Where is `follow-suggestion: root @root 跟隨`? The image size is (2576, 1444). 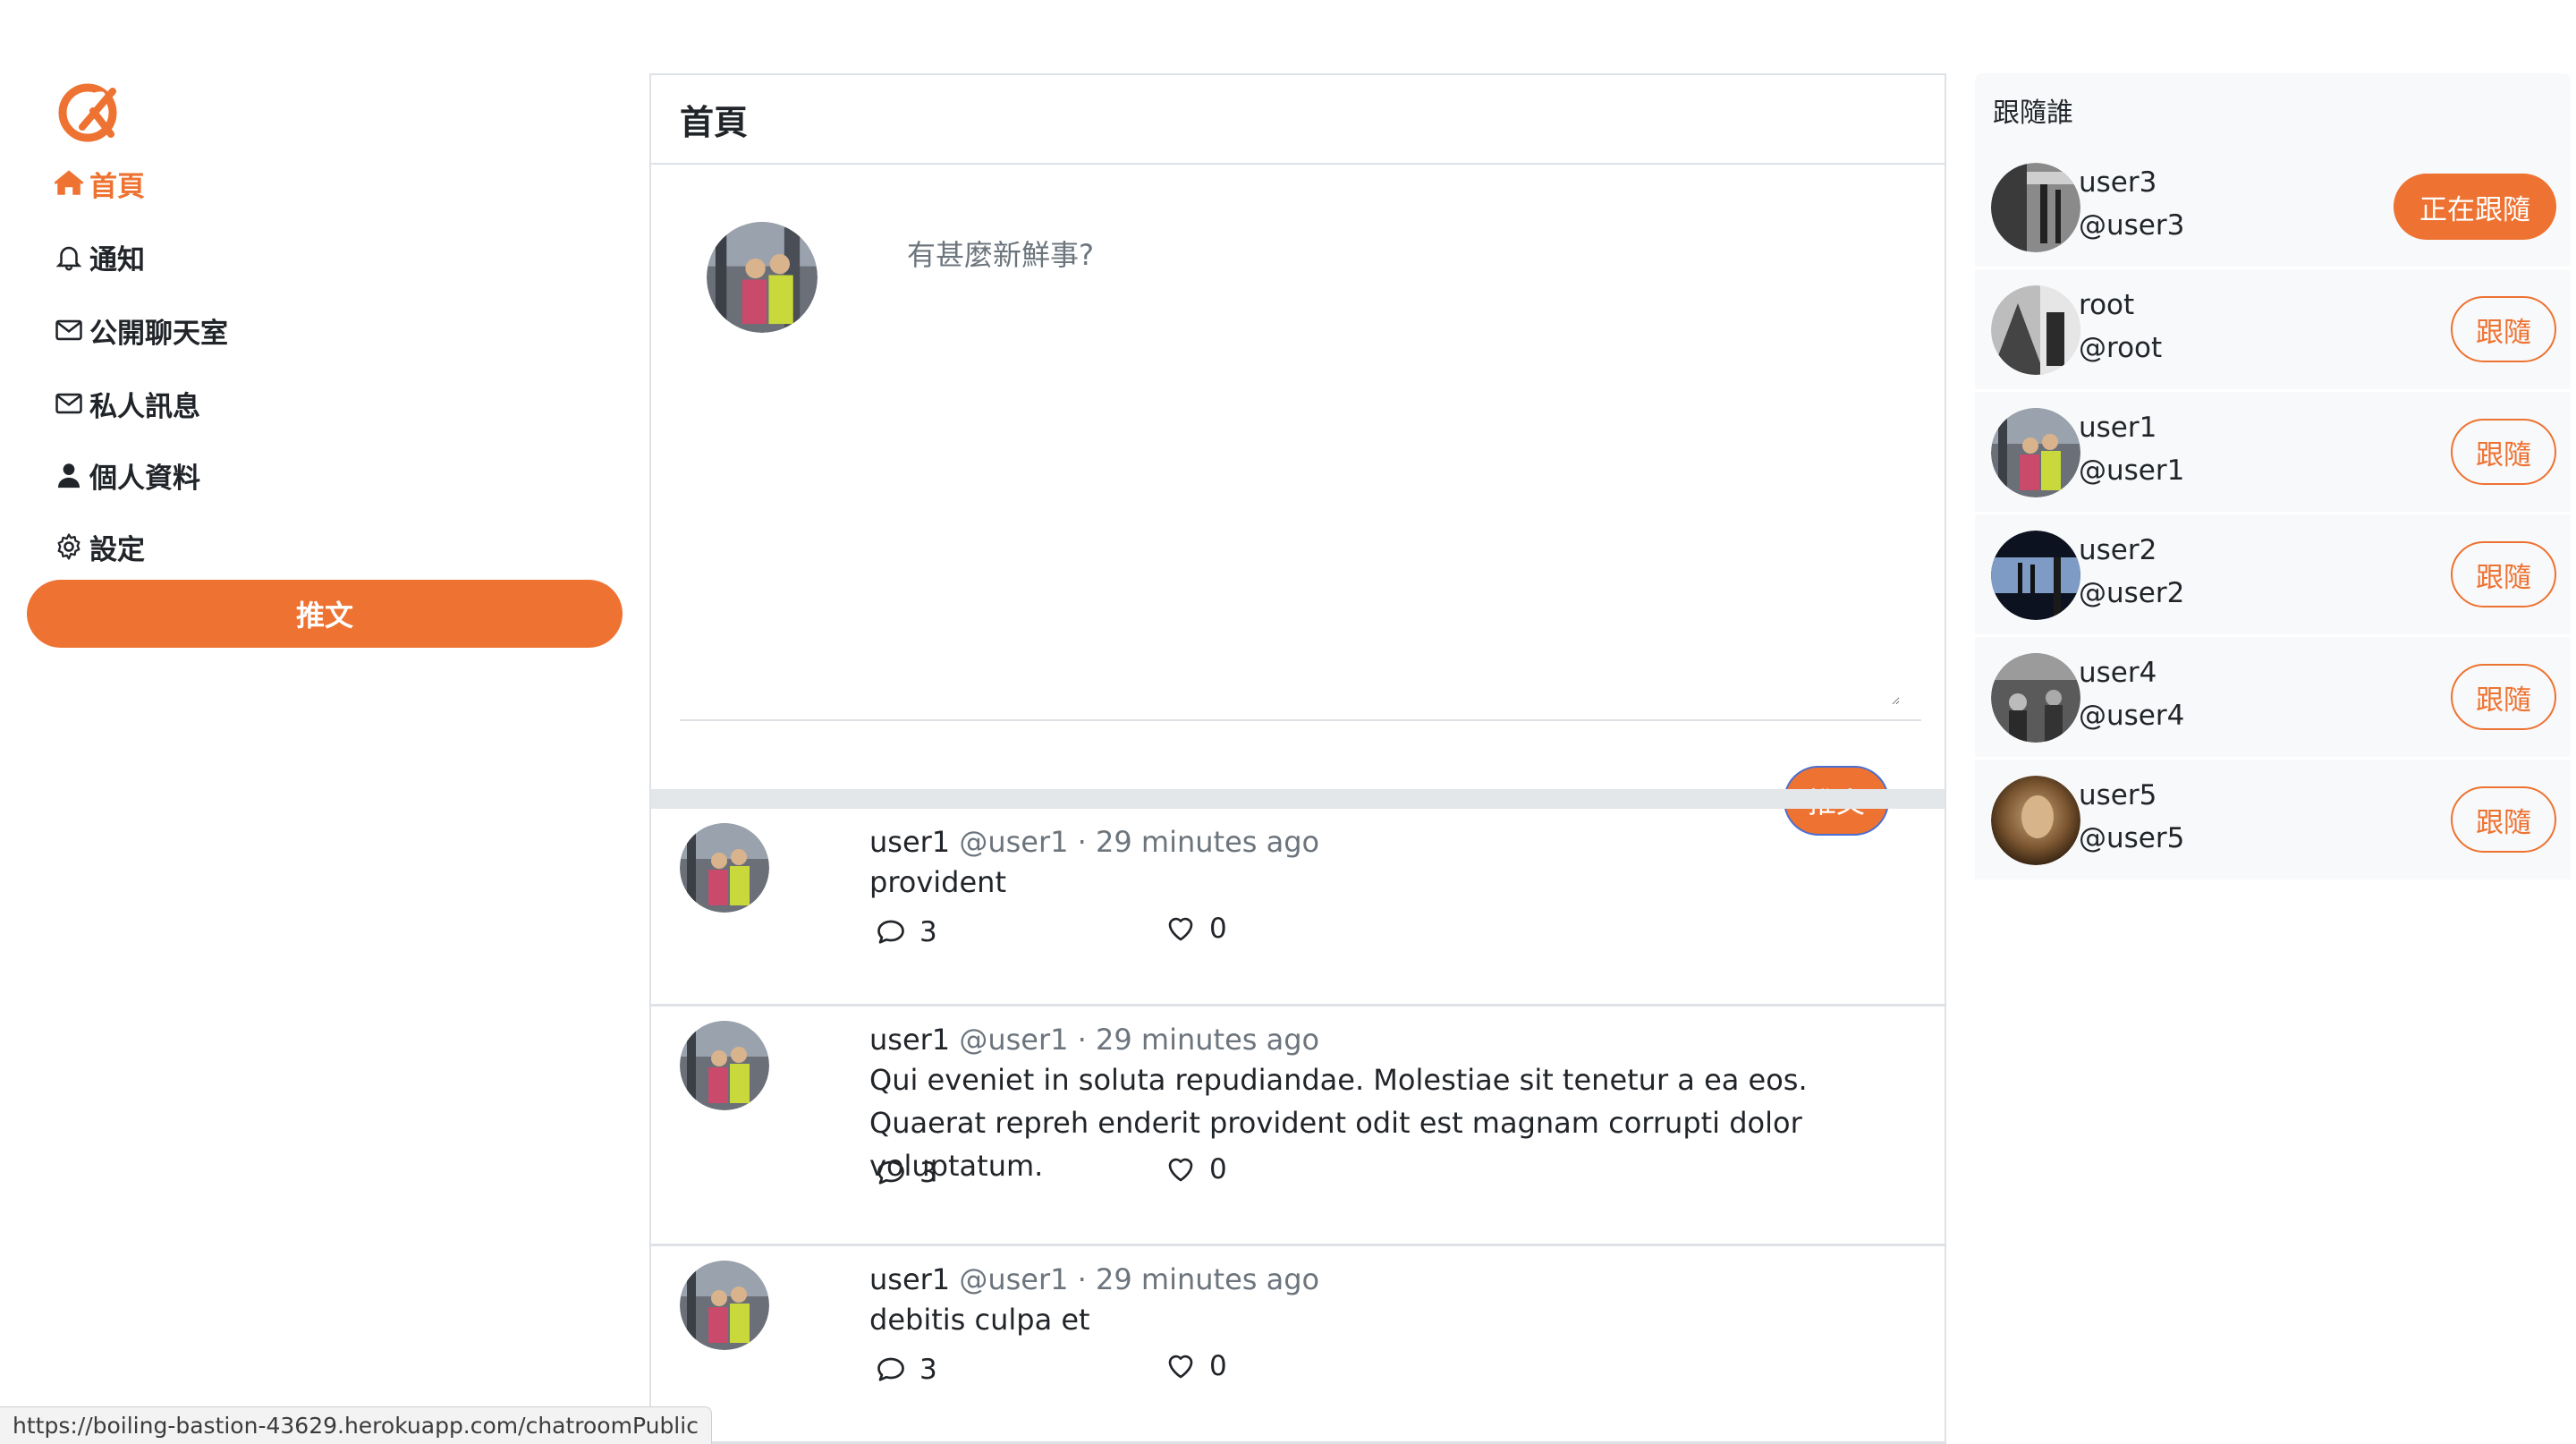 follow-suggestion: root @root 跟隨 is located at coordinates (2273, 330).